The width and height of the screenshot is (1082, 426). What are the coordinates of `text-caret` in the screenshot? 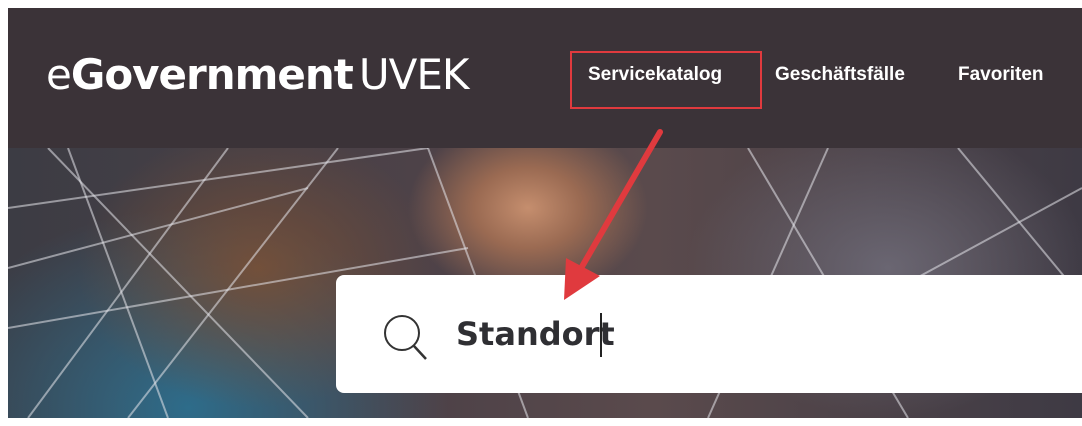 It's located at (601, 335).